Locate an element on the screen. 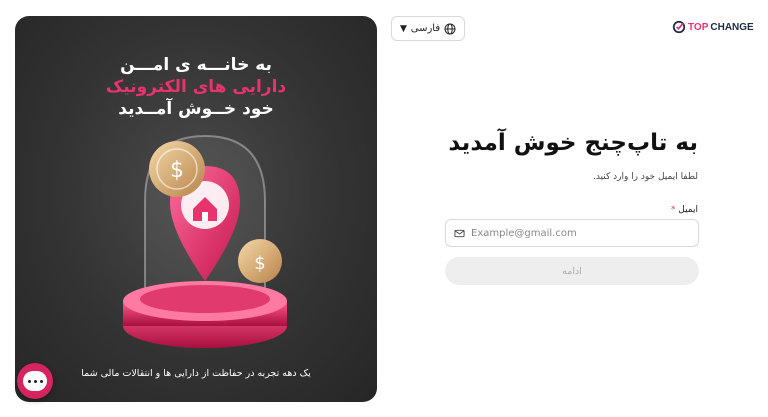 The image size is (768, 417). email-field-wrapper is located at coordinates (572, 233).